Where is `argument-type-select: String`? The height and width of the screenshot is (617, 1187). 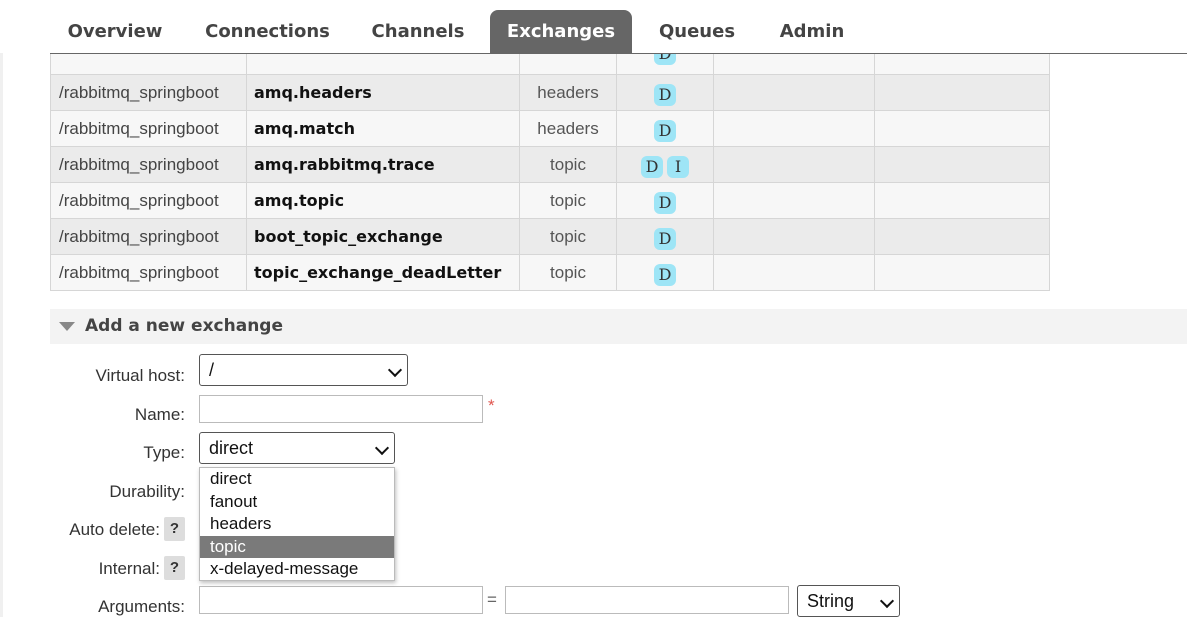 argument-type-select: String is located at coordinates (848, 601).